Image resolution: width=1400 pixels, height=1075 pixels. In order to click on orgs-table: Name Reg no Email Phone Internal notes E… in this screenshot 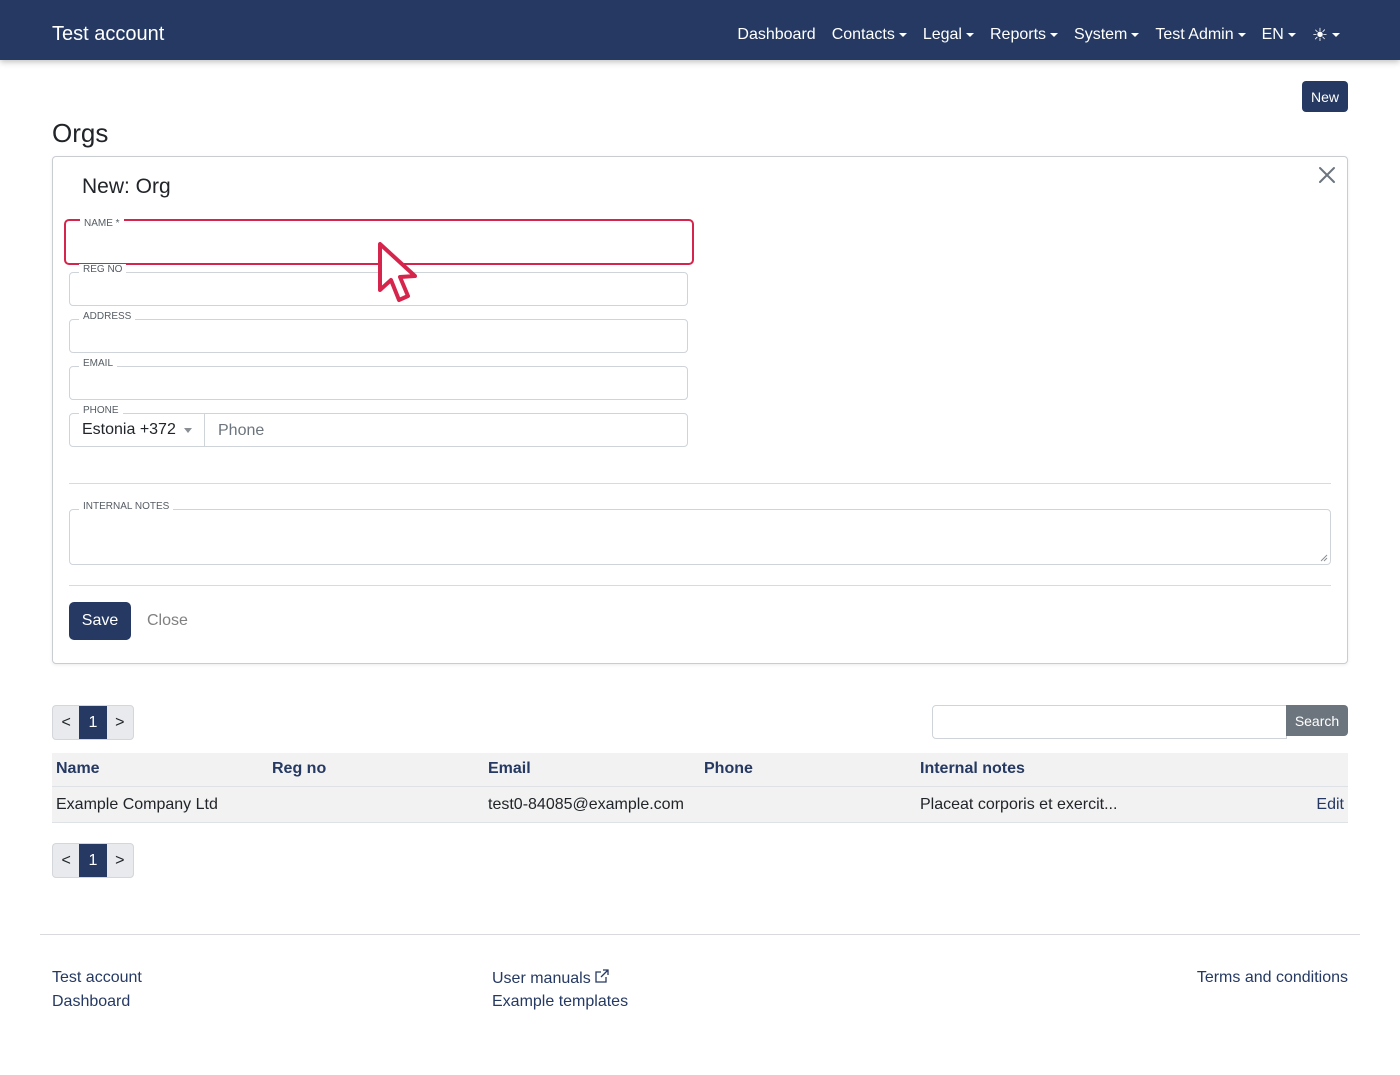, I will do `click(700, 788)`.